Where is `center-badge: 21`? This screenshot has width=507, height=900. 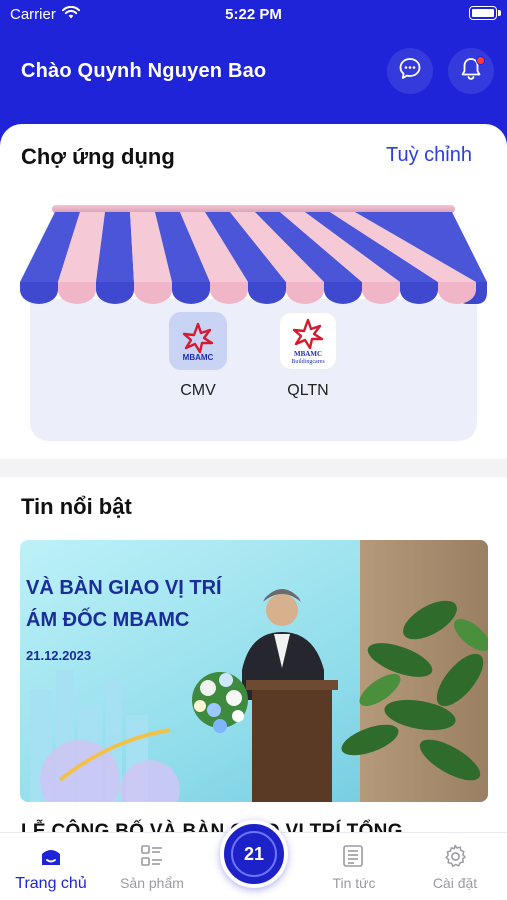 center-badge: 21 is located at coordinates (254, 854).